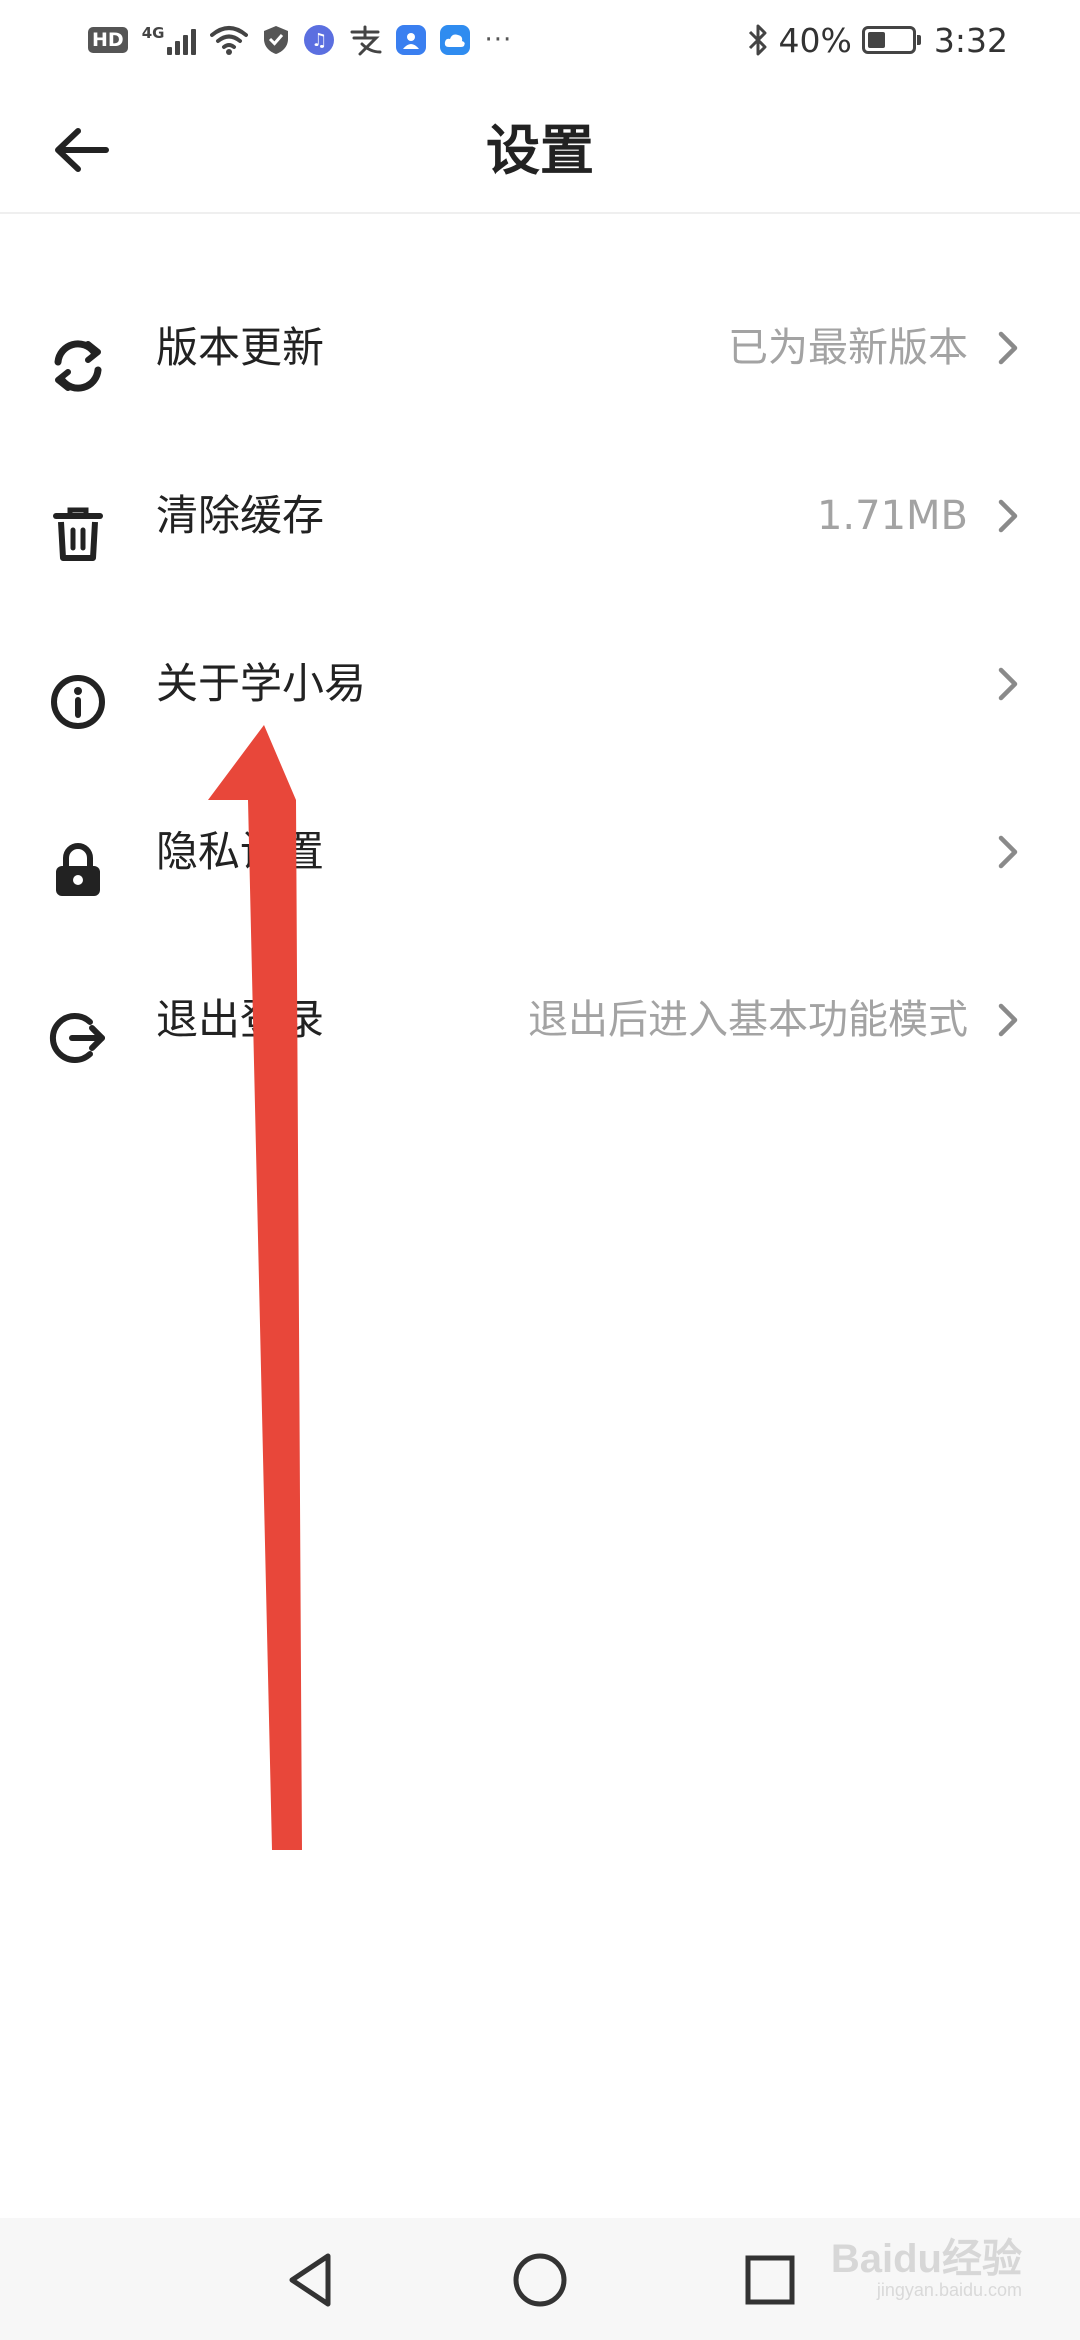  I want to click on status-right: 40% 3:32, so click(877, 40).